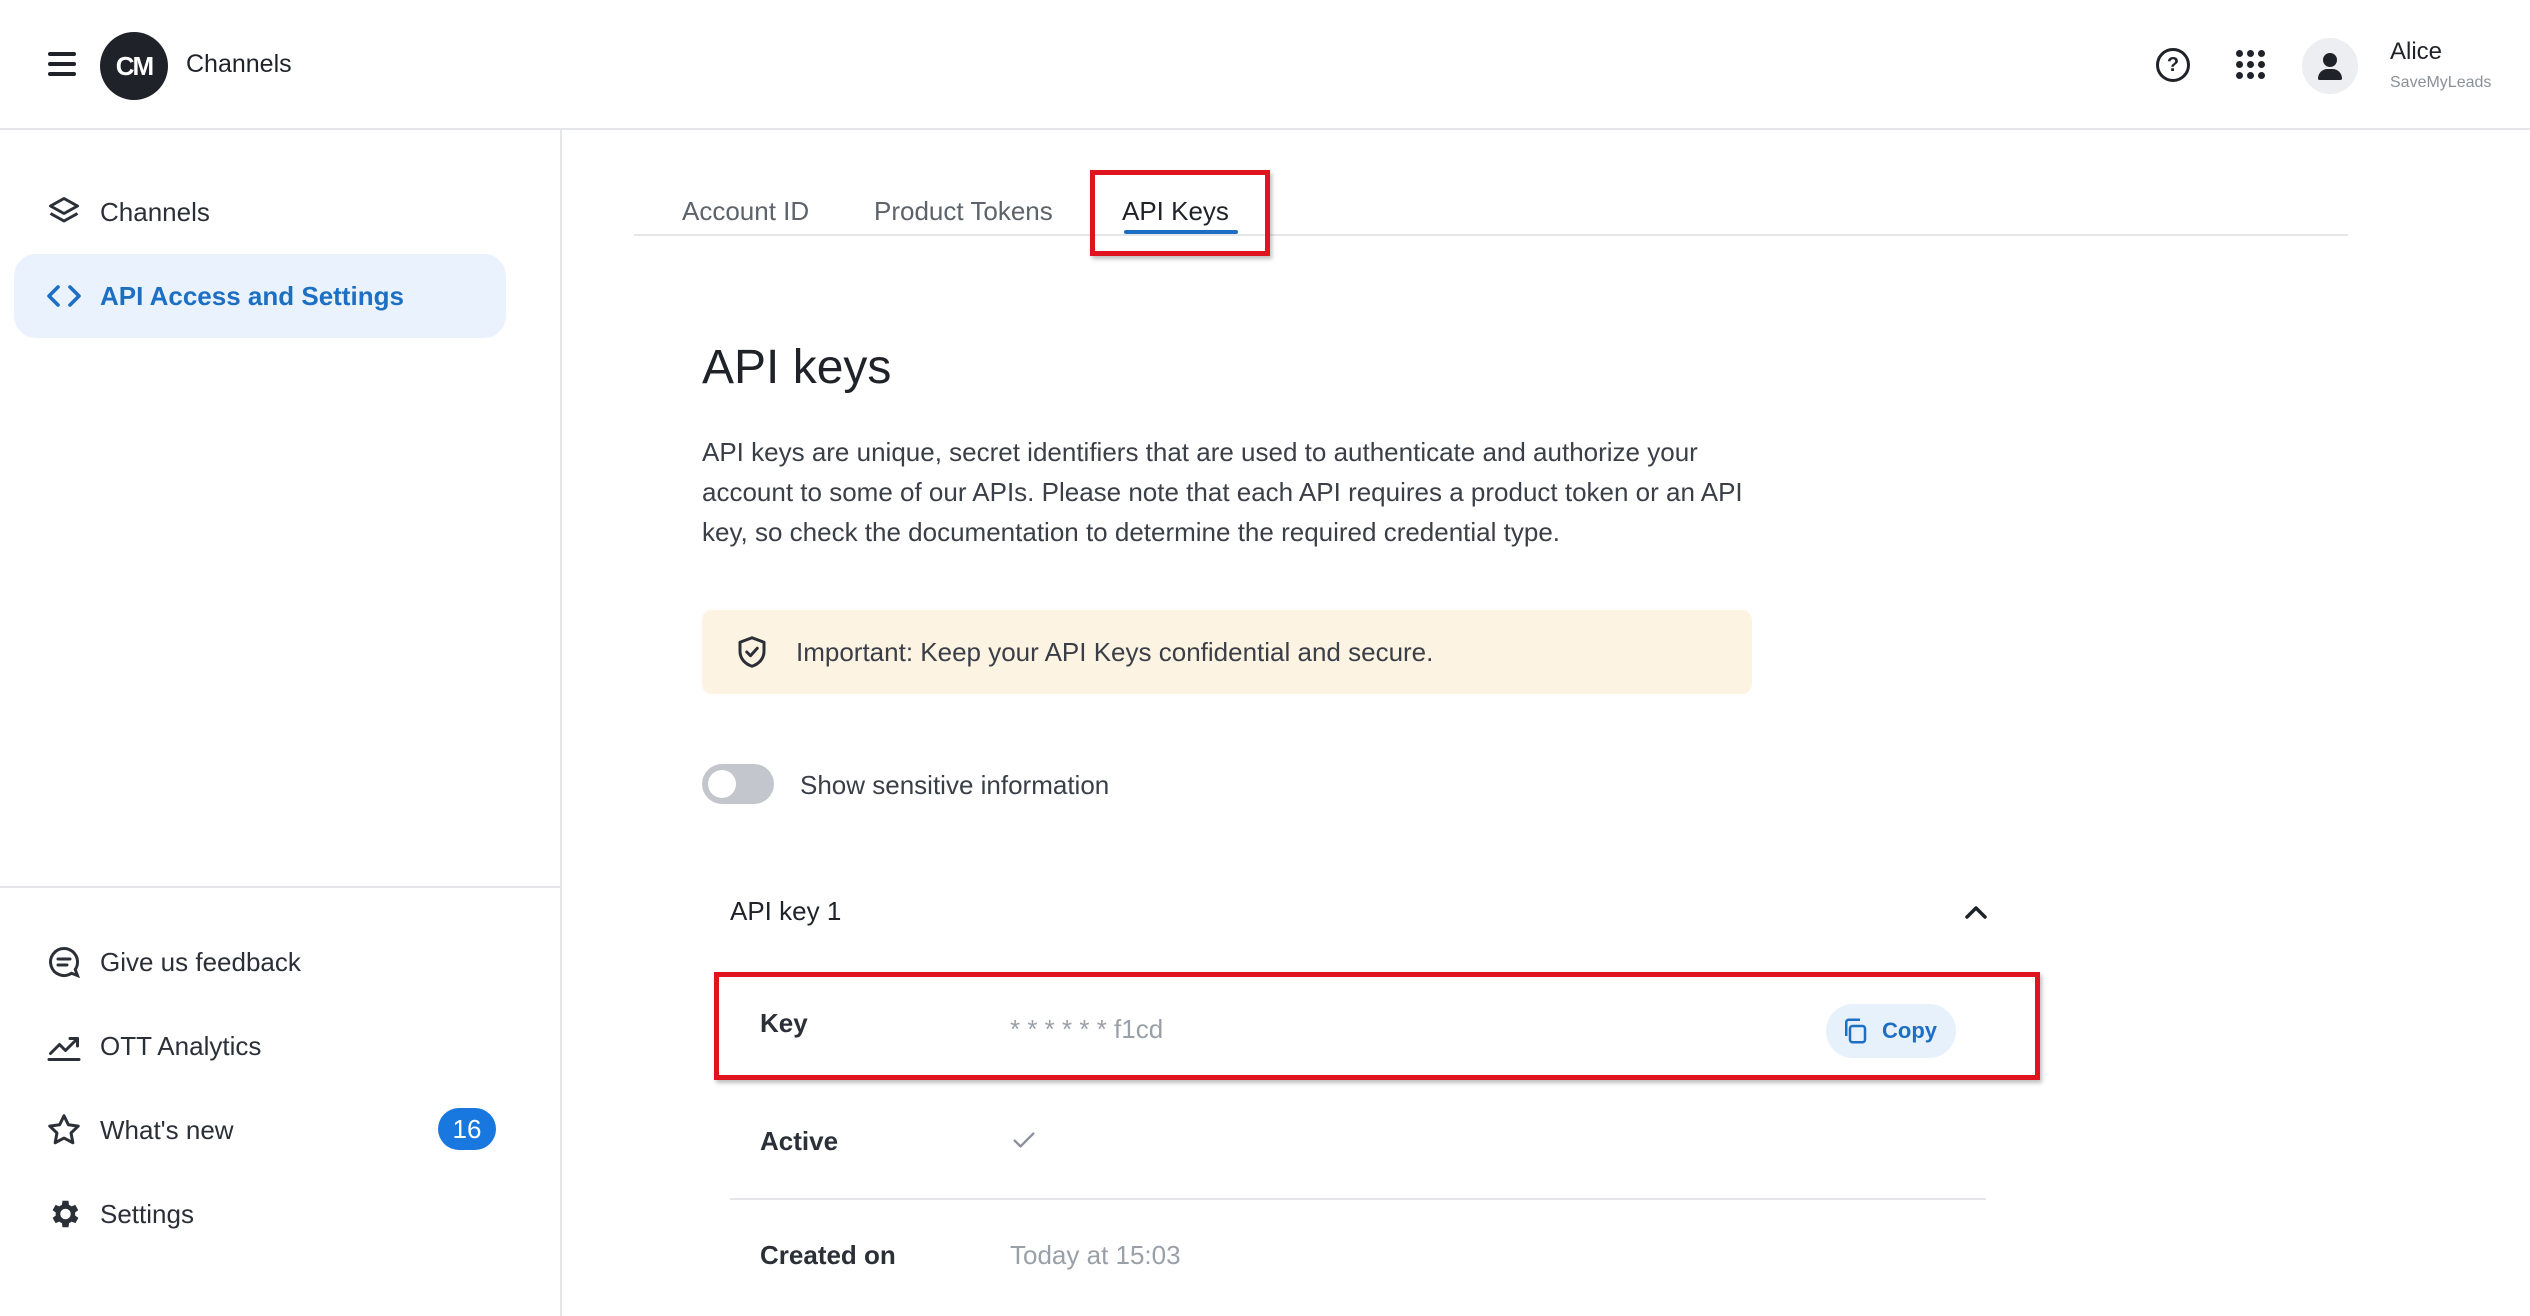 The image size is (2530, 1316). I want to click on sidebar-item-label: Settings, so click(147, 1213).